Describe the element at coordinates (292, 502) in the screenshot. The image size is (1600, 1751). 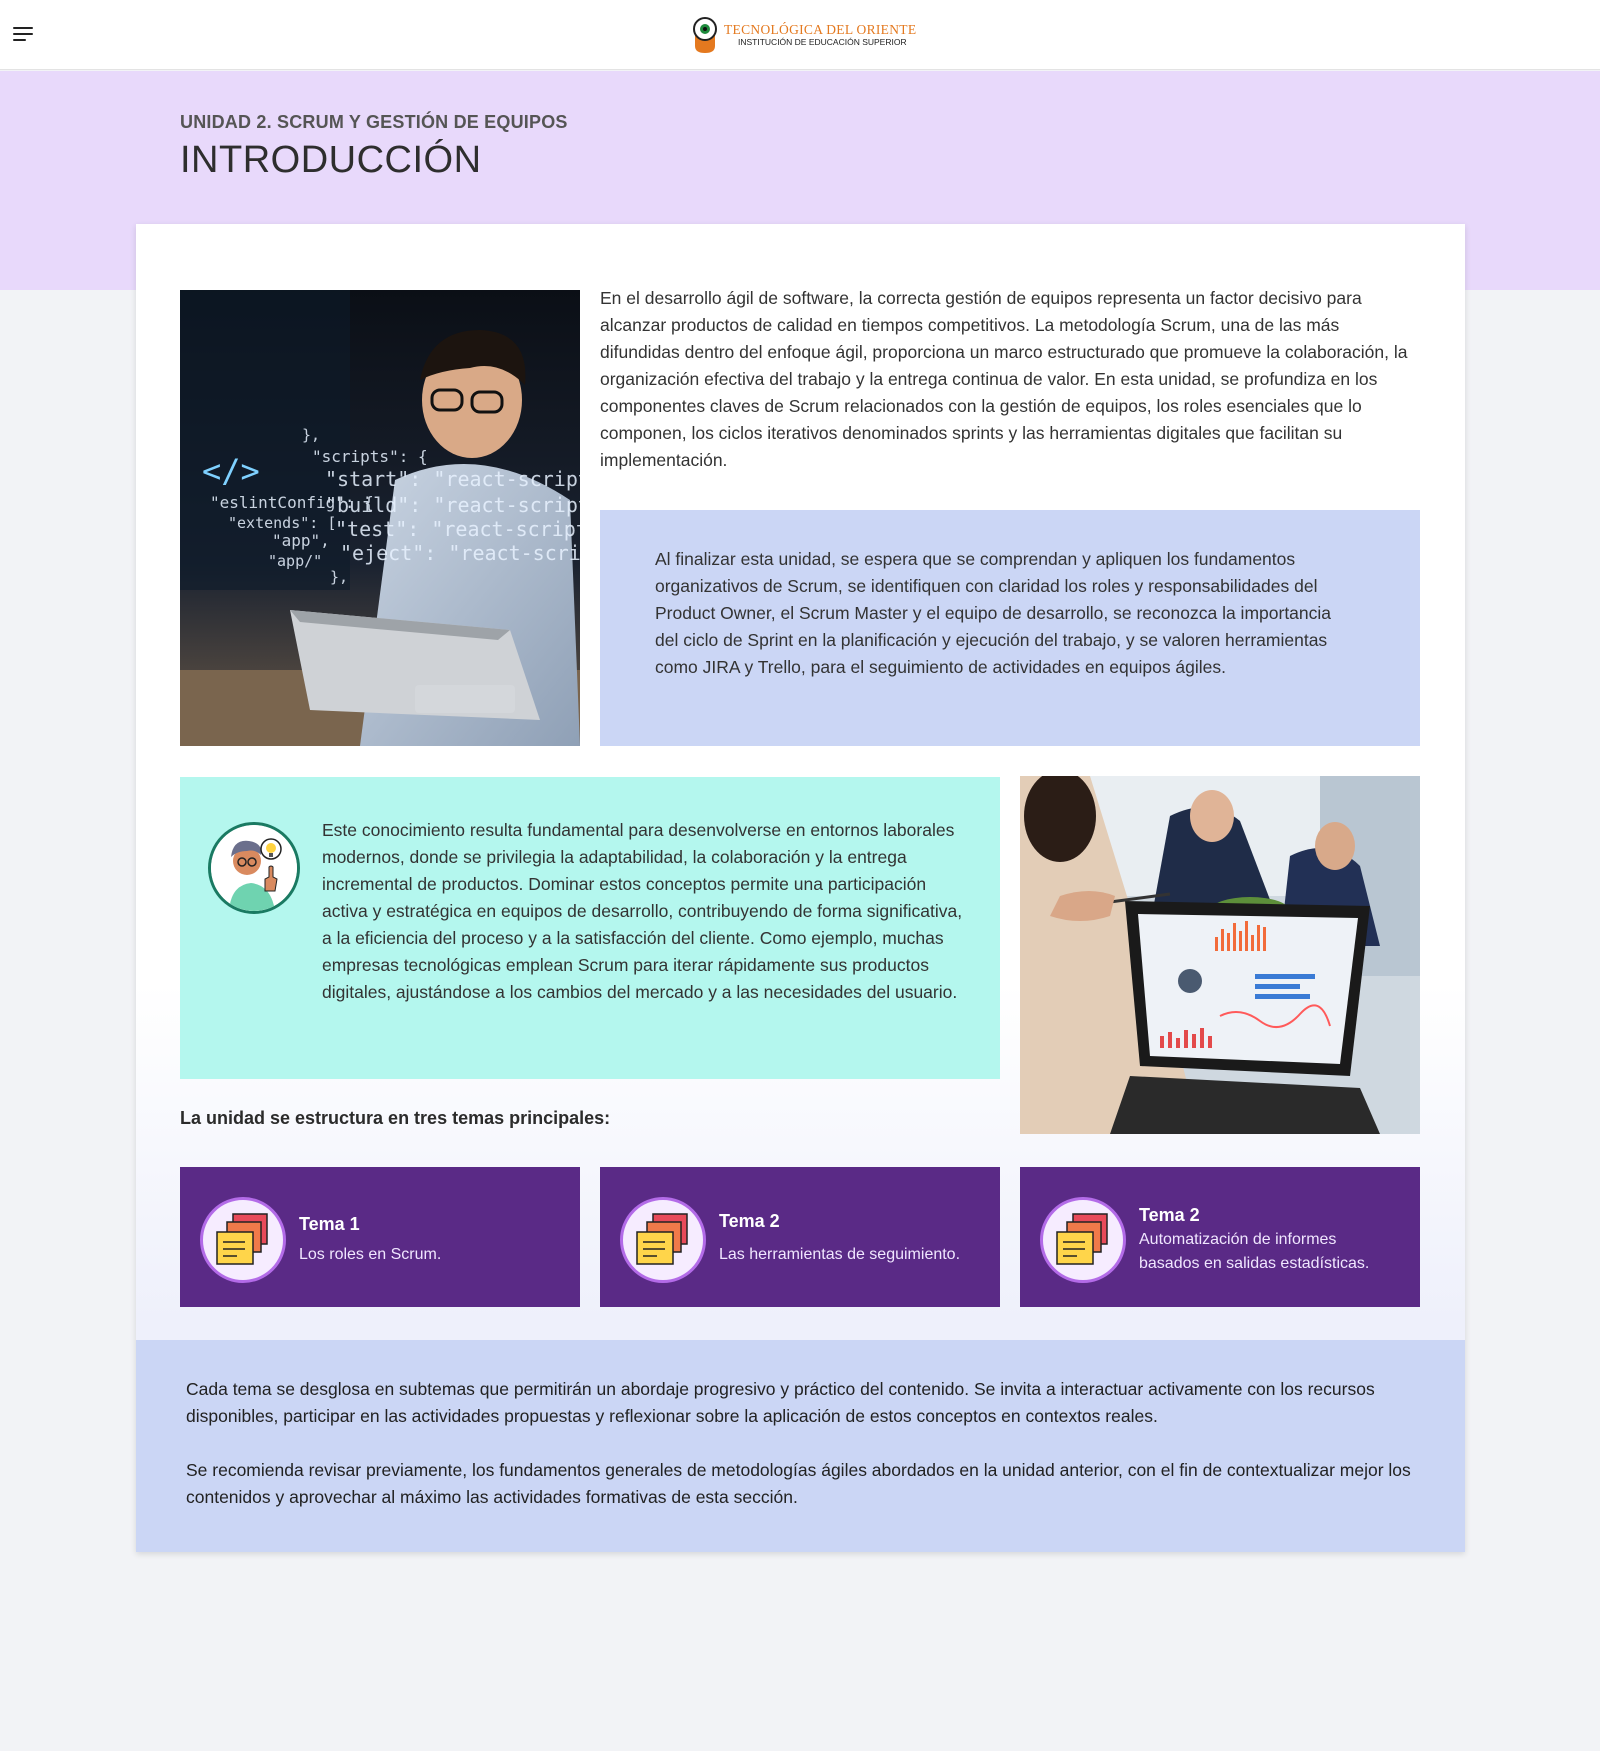
I see `code-line: "eslintConfig": {` at that location.